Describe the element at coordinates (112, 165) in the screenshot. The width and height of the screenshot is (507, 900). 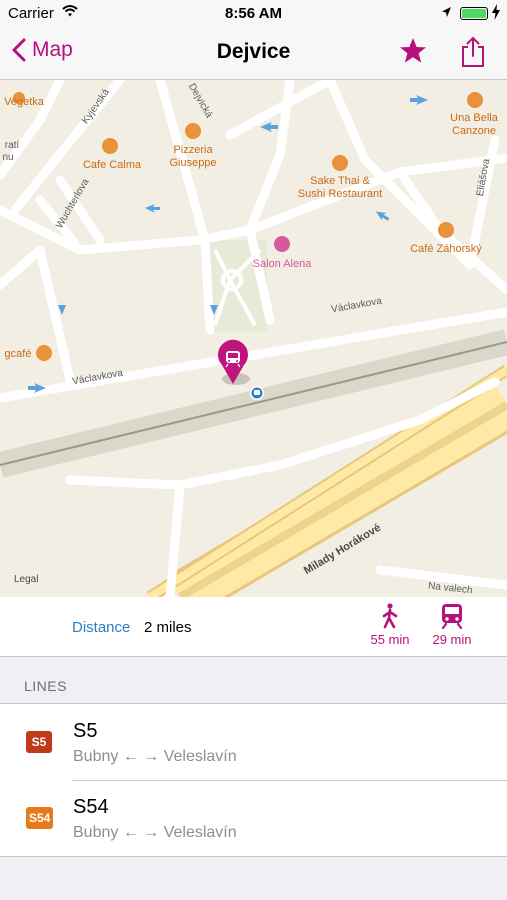
I see `map-label-cafe-calma: Cafe Calma` at that location.